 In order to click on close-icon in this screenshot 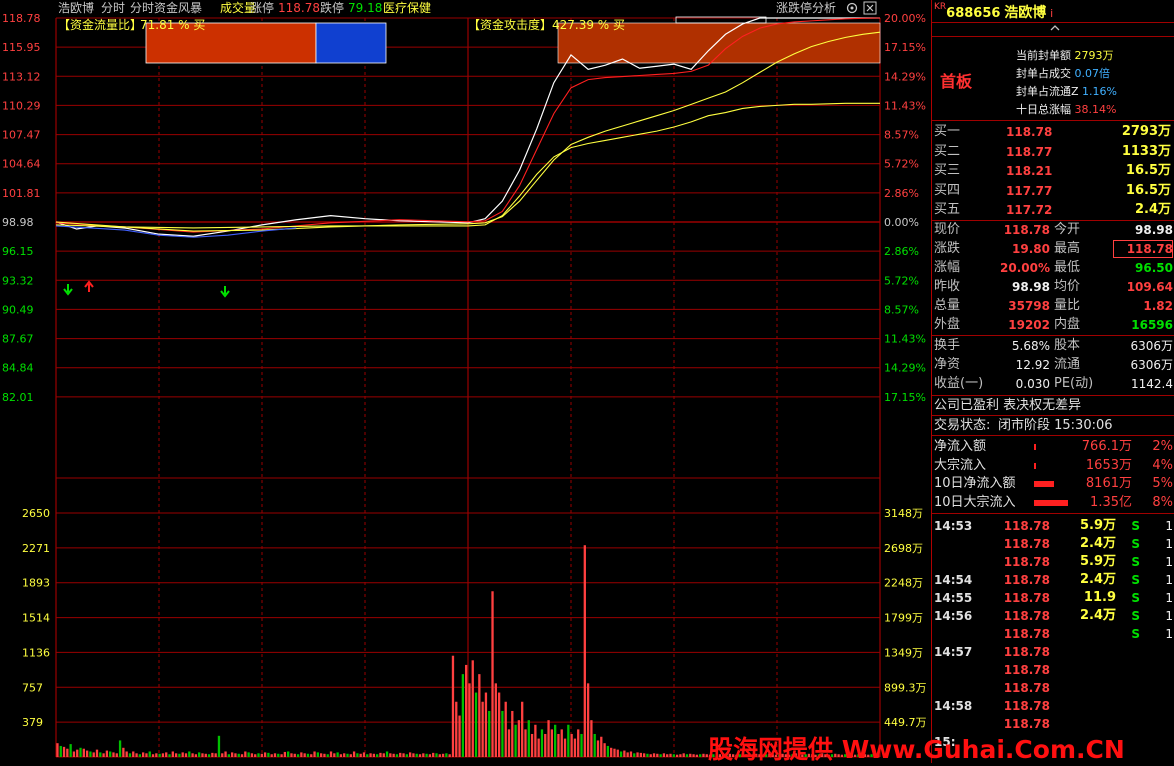, I will do `click(870, 8)`.